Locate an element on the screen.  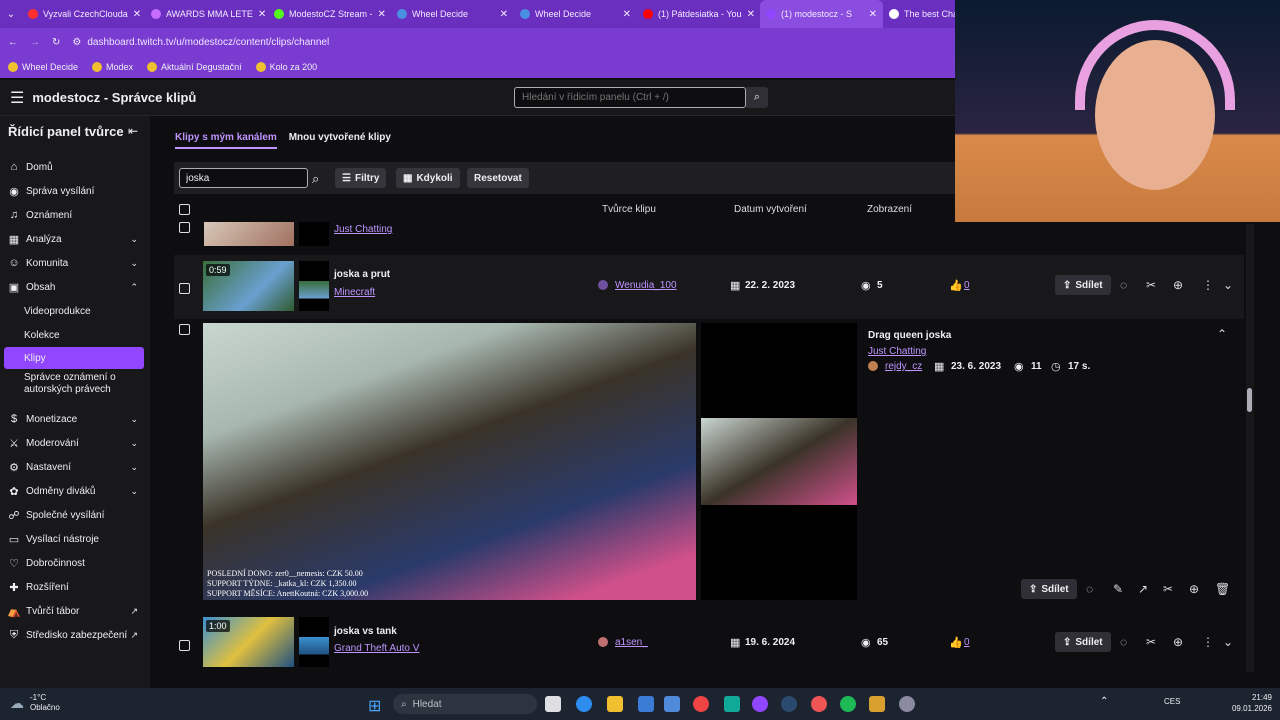
spotify-icon is located at coordinates (848, 704).